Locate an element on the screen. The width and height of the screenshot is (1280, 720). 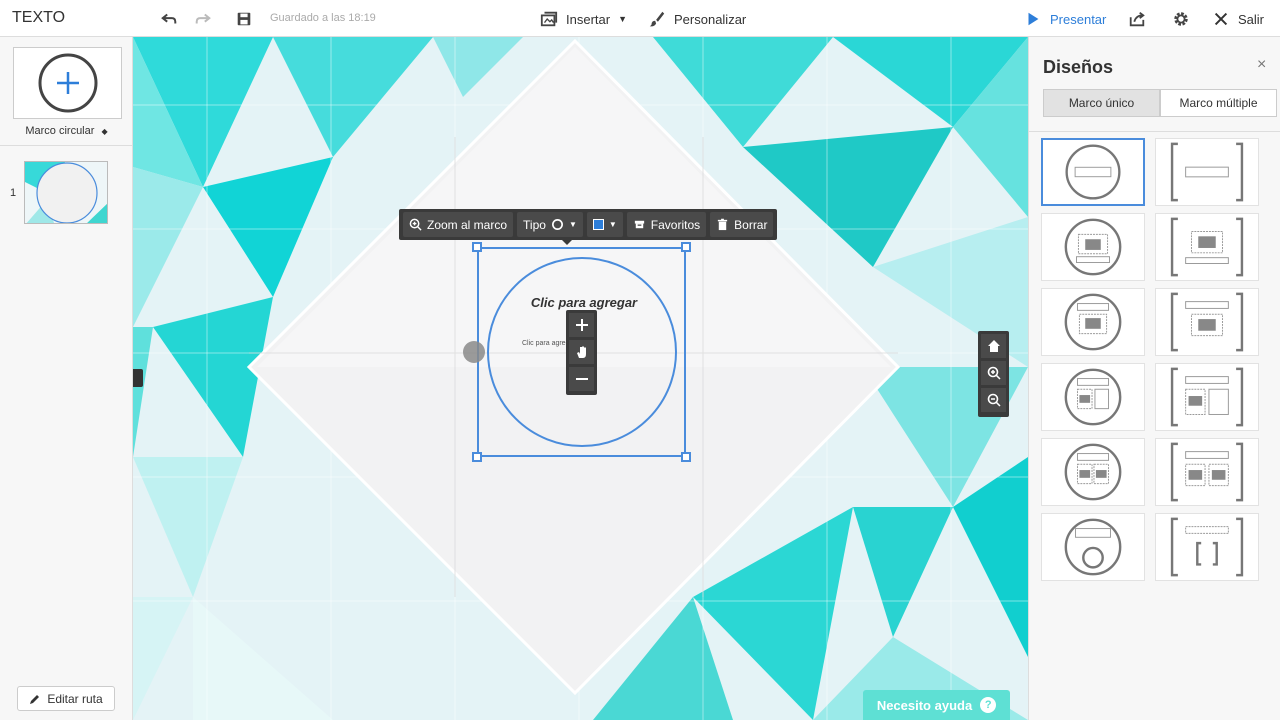
insert-label: Insertar is located at coordinates (588, 19).